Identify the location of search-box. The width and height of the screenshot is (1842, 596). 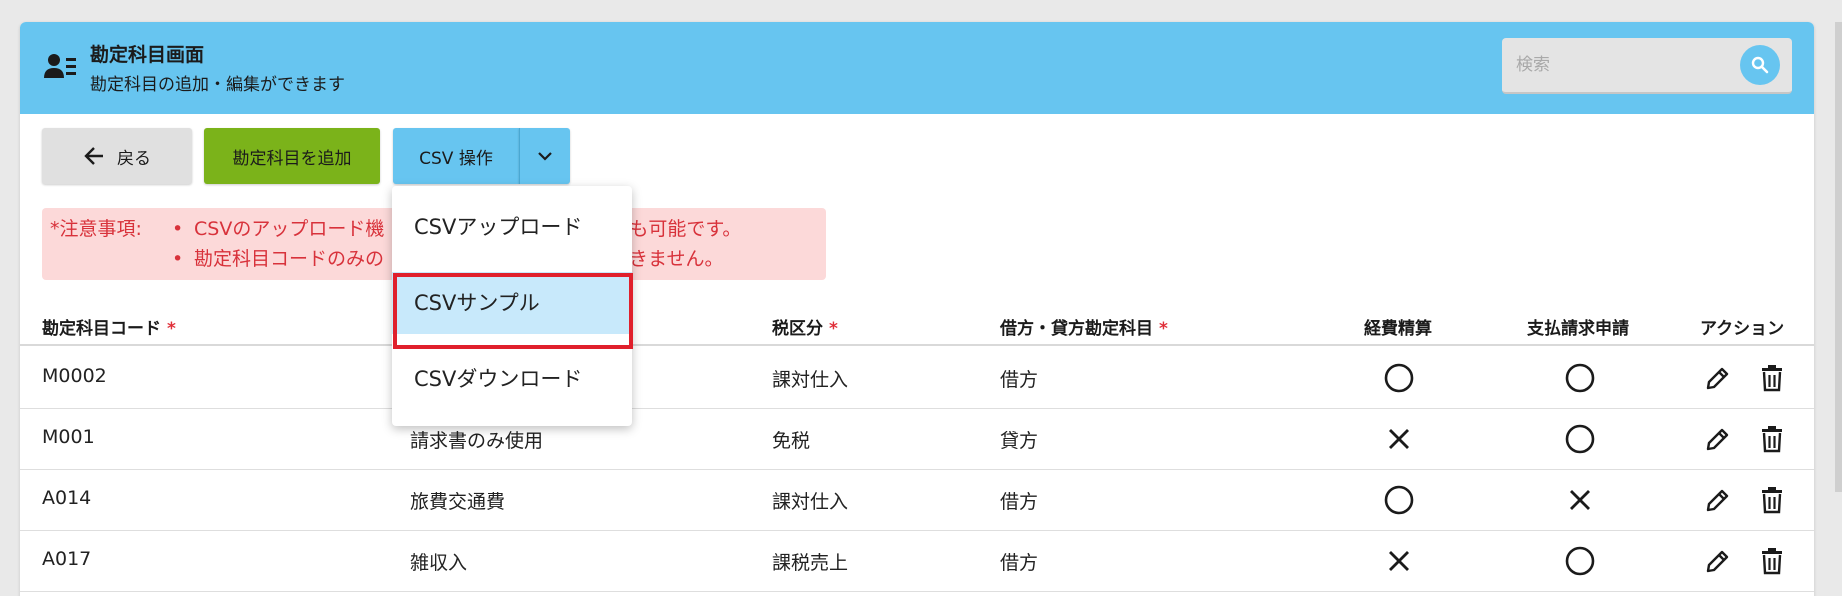
(1647, 66).